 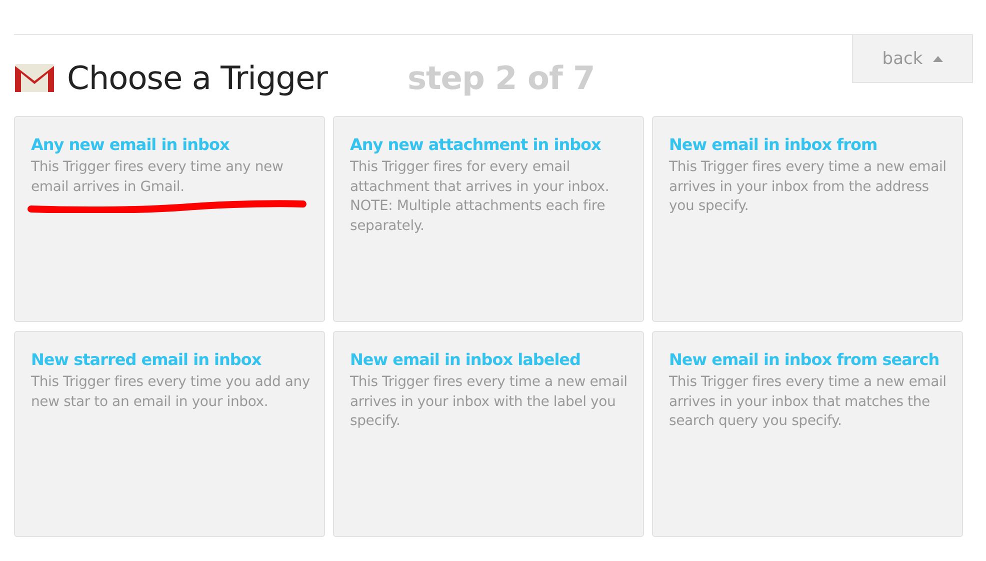 What do you see at coordinates (169, 219) in the screenshot?
I see `trigger-card: Any new email in inbox This Trigger fires every time any new email arrives in Gmail.` at bounding box center [169, 219].